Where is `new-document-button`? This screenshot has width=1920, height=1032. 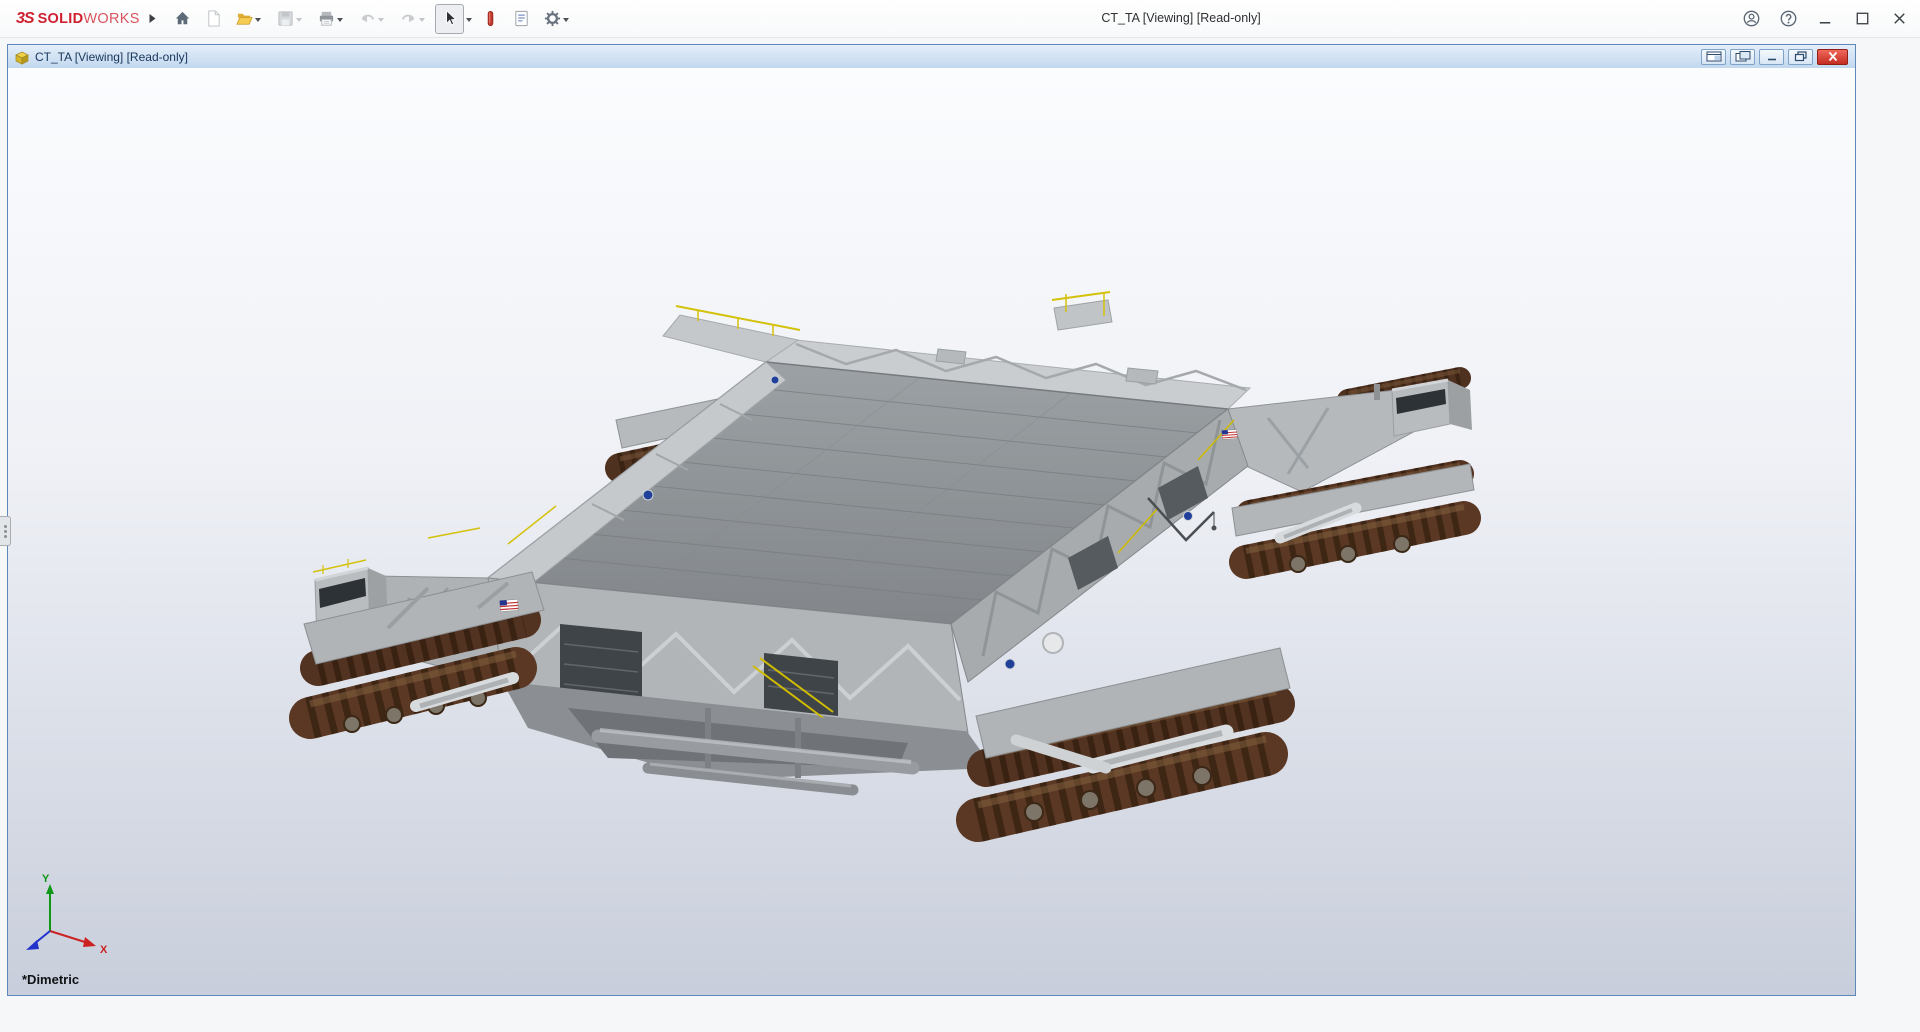
new-document-button is located at coordinates (213, 19).